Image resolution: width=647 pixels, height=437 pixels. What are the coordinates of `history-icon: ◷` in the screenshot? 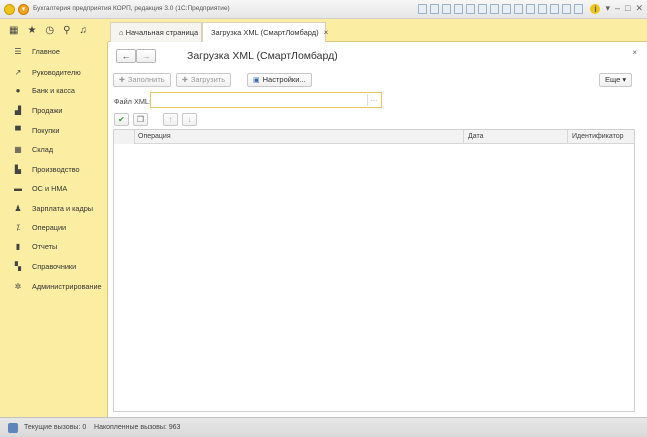 It's located at (49, 30).